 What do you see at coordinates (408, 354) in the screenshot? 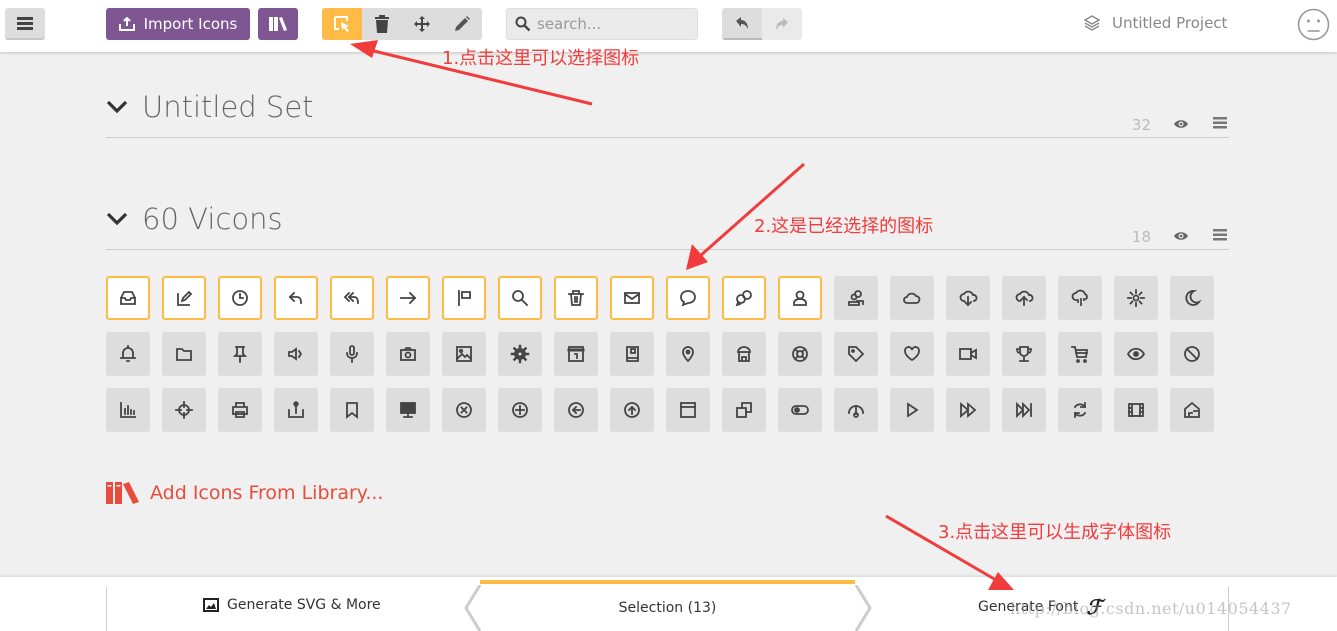
I see `icon-tile-camera` at bounding box center [408, 354].